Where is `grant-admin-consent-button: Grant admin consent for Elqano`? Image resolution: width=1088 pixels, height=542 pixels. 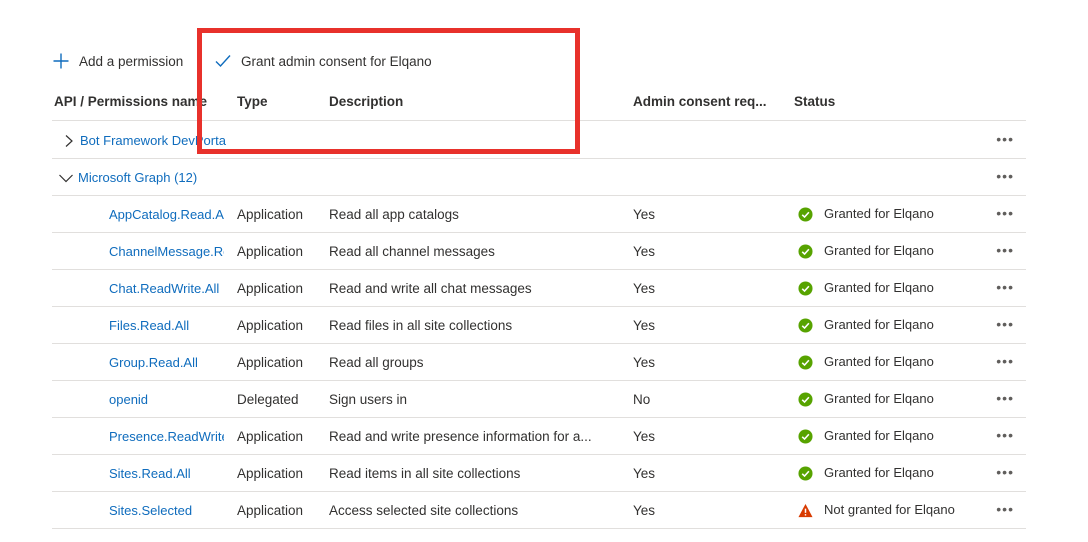
grant-admin-consent-button: Grant admin consent for Elqano is located at coordinates (323, 61).